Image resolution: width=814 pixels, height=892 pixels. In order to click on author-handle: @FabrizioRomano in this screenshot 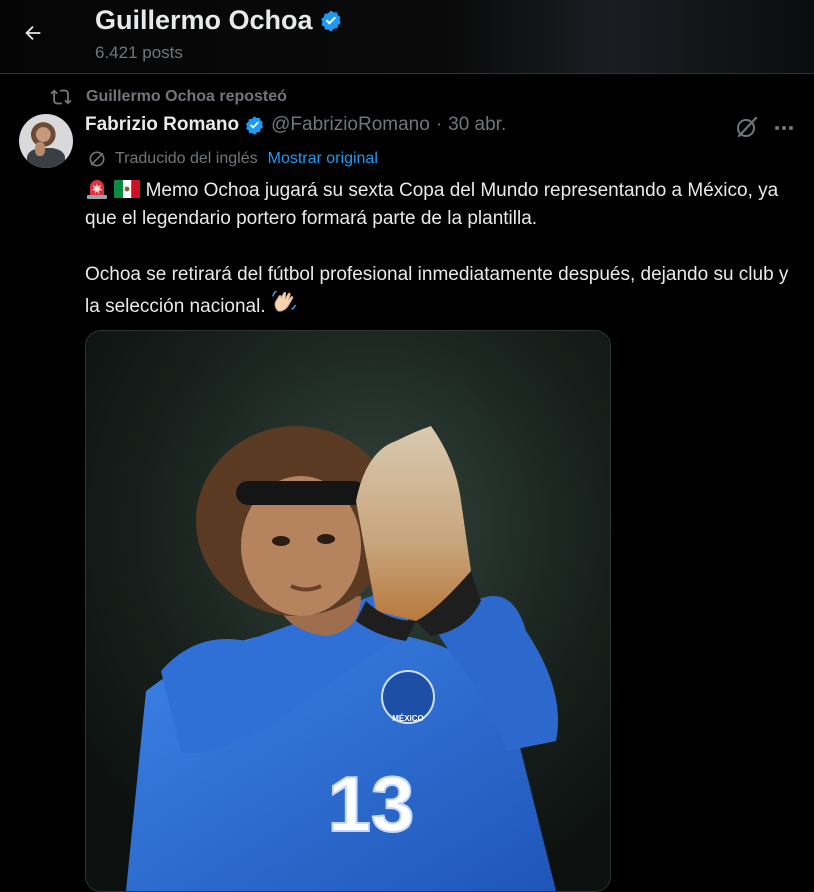, I will do `click(350, 125)`.